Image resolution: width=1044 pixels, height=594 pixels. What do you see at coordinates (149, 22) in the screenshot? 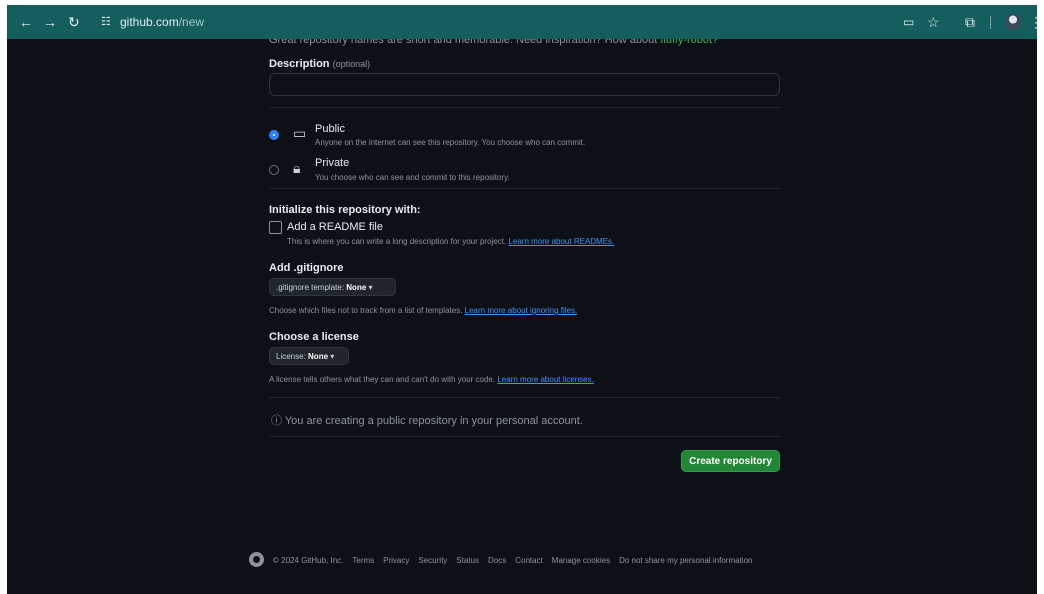
I see `url-host: github.com` at bounding box center [149, 22].